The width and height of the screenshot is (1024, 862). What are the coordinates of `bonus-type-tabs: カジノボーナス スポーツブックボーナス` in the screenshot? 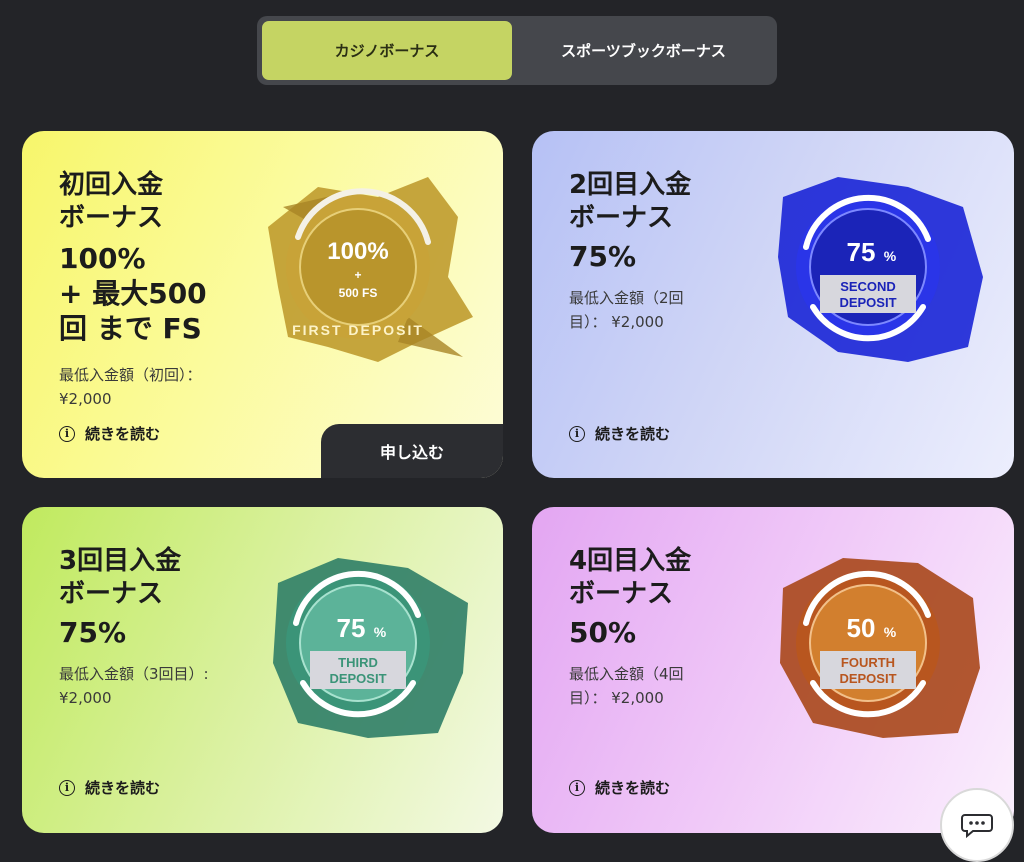 It's located at (517, 50).